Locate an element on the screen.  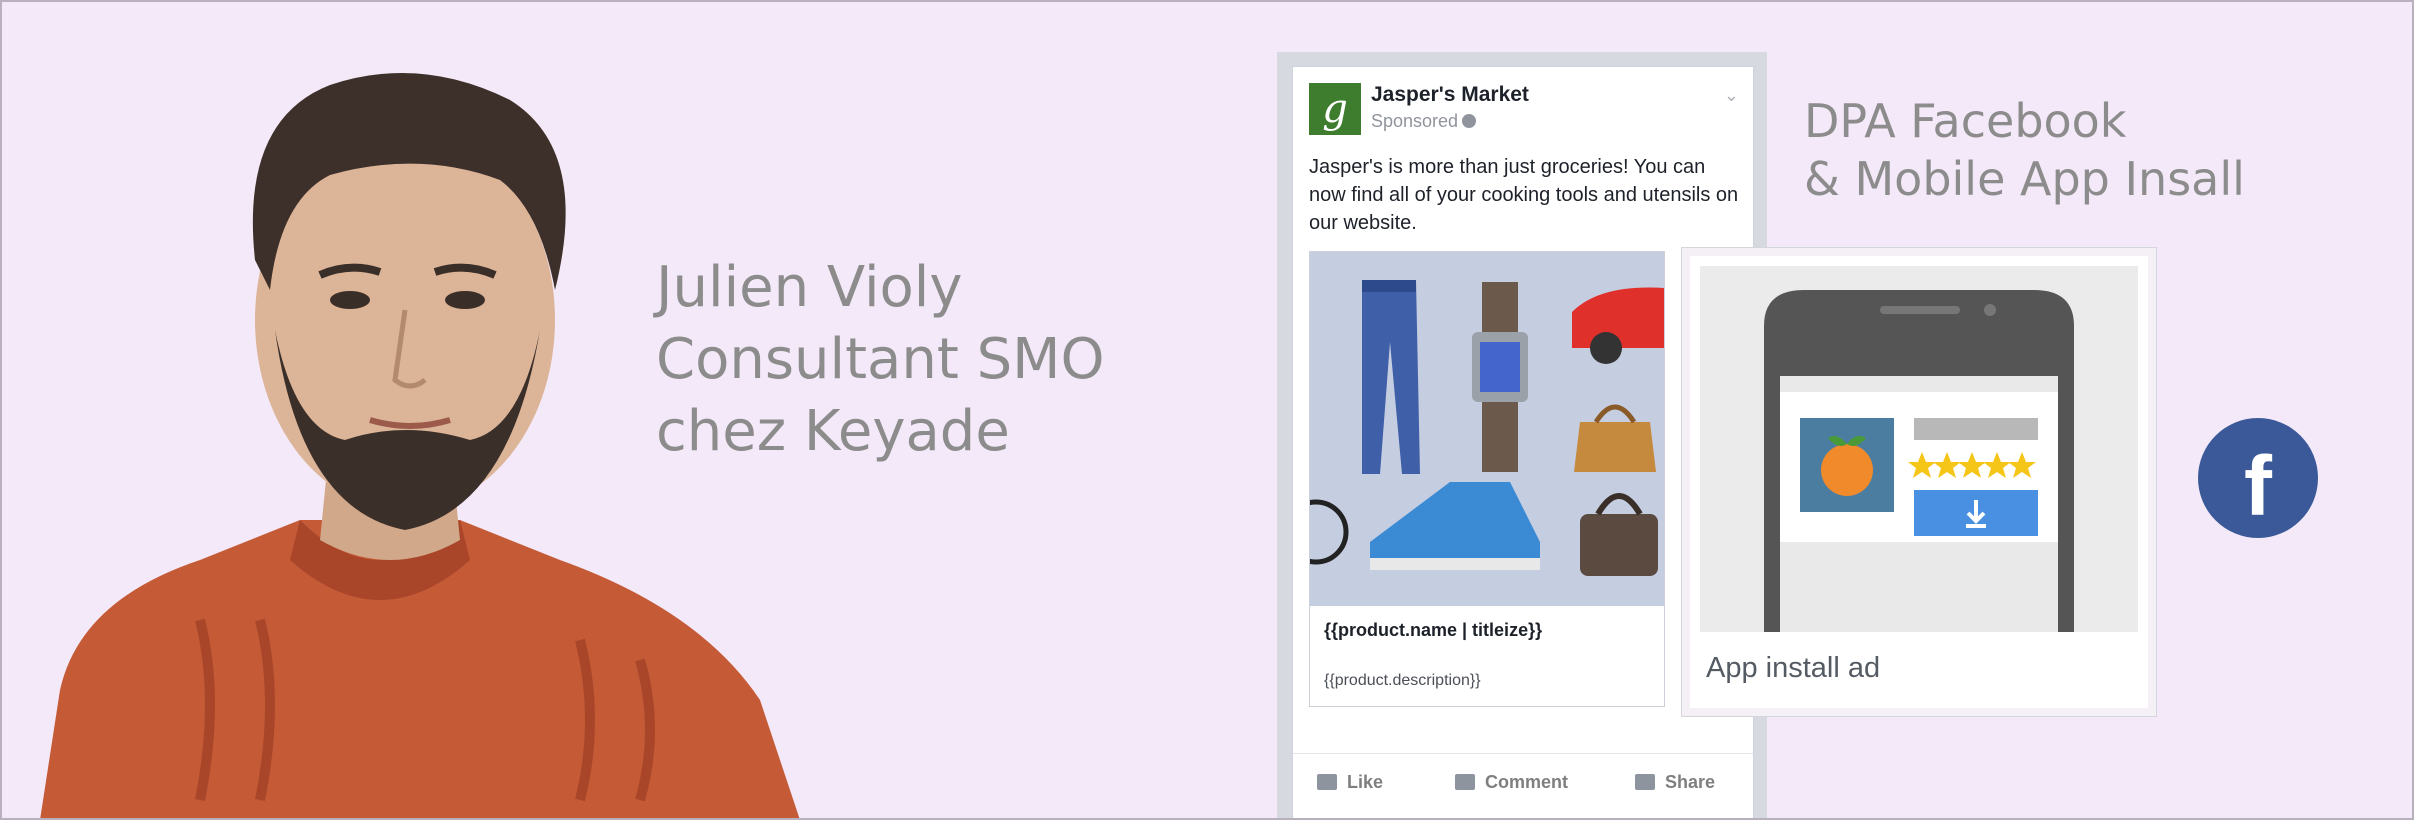
thumbs-up-icon is located at coordinates (1327, 782).